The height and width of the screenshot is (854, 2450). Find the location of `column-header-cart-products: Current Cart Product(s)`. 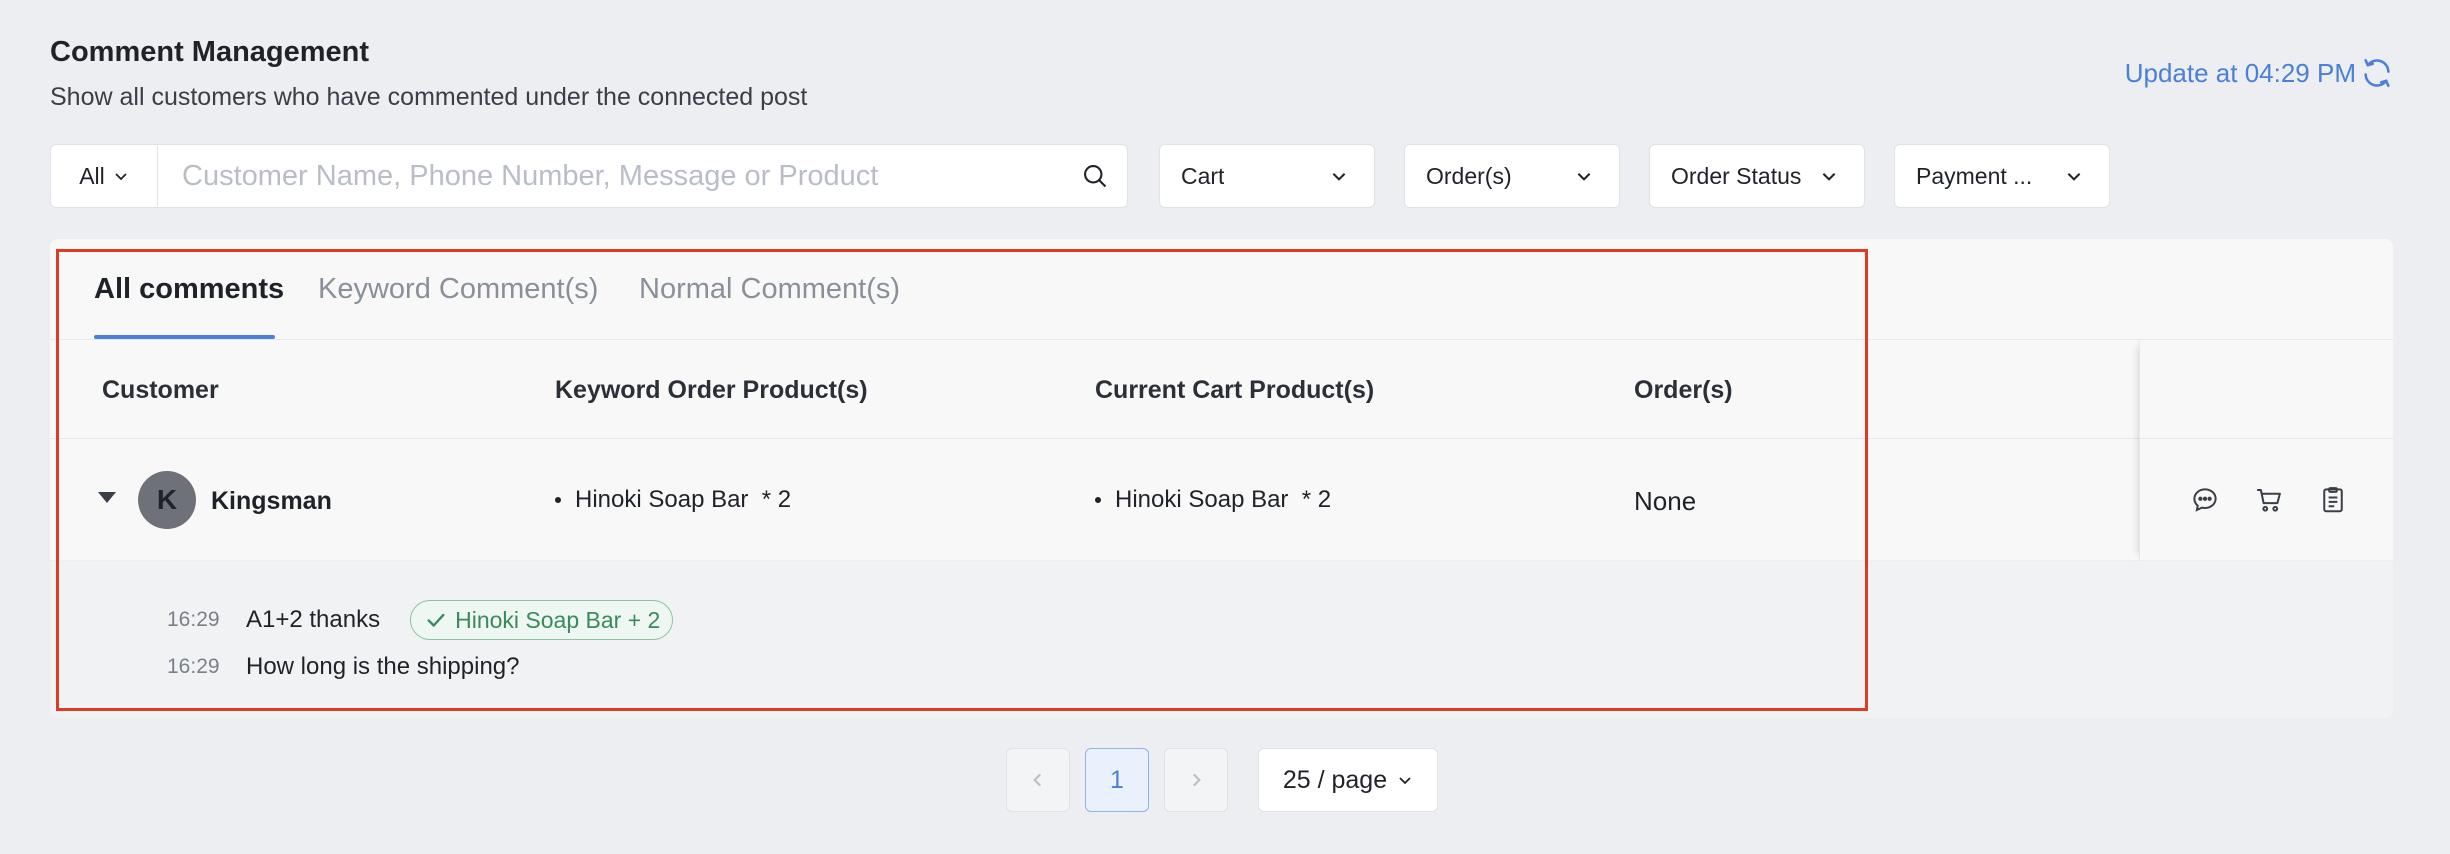

column-header-cart-products: Current Cart Product(s) is located at coordinates (1235, 390).